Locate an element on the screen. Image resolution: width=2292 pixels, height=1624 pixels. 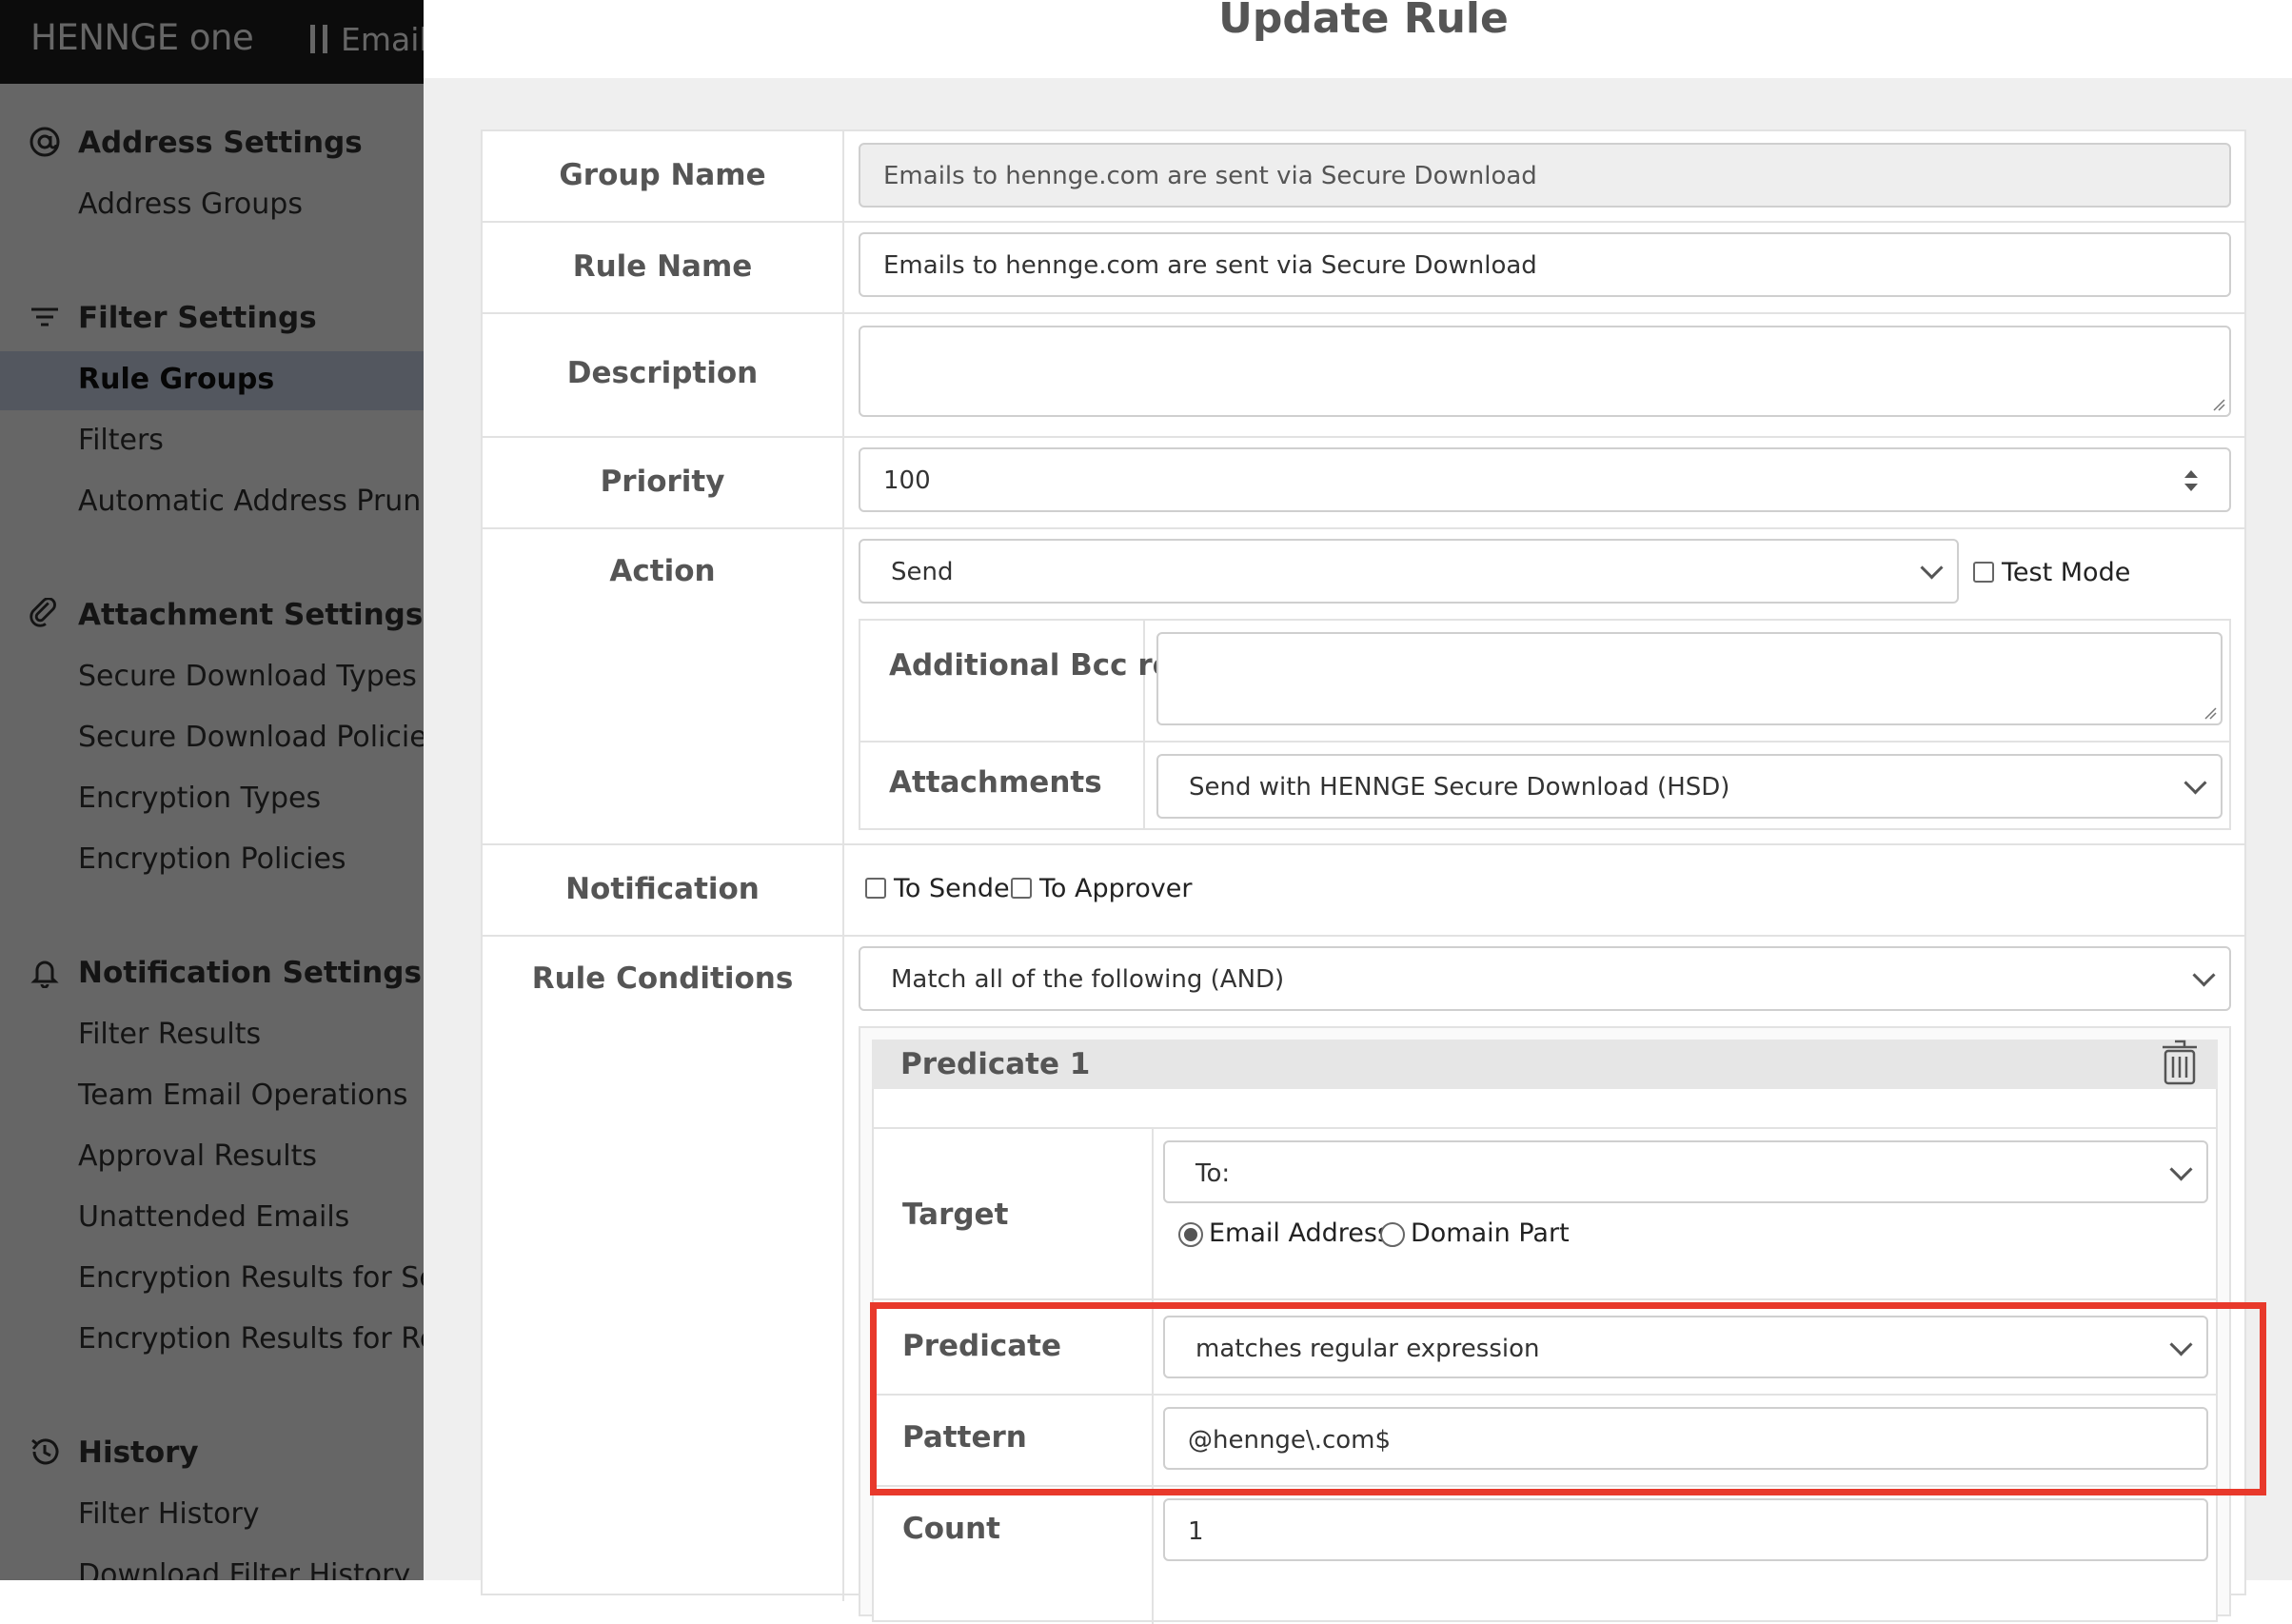
filter-icon is located at coordinates (44, 317).